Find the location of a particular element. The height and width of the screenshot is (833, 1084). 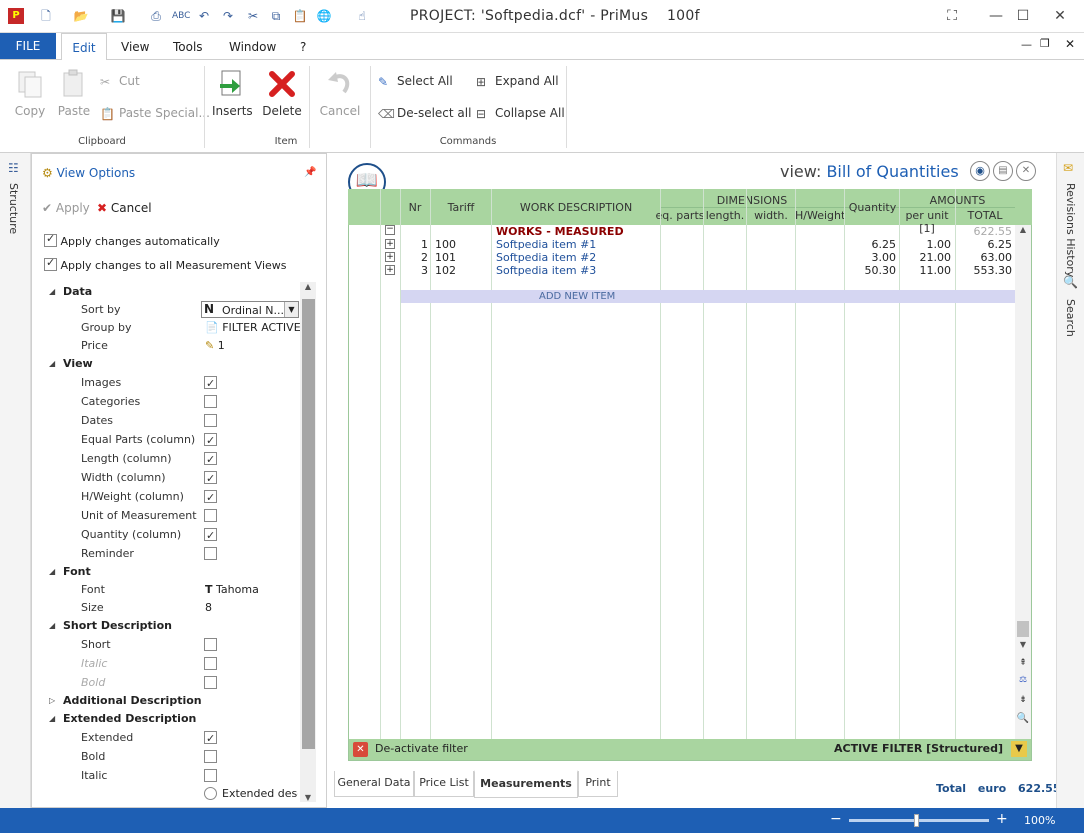

categories-checkbox is located at coordinates (210, 401).